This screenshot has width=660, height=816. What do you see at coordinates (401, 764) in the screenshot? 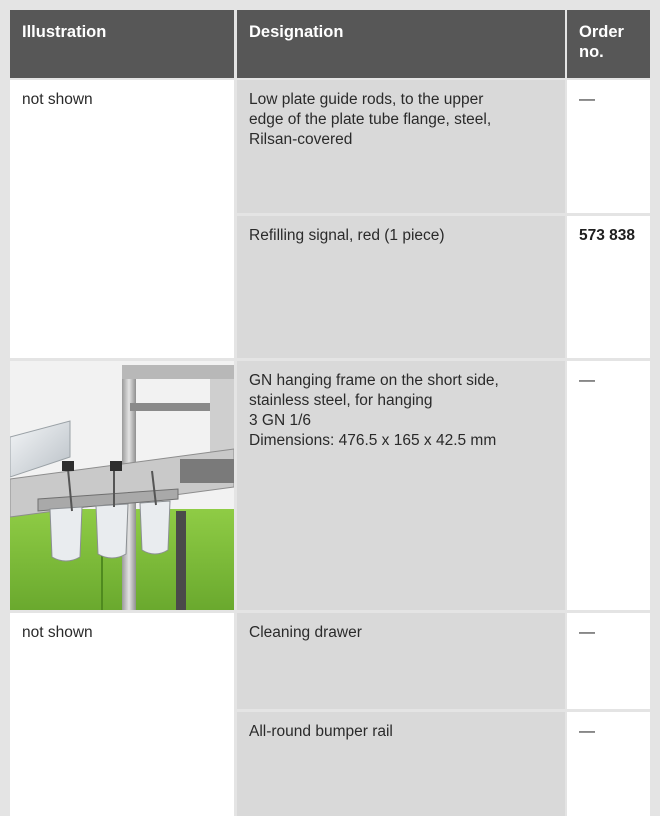
I see `designation-cell-row5: All-round bumper rail` at bounding box center [401, 764].